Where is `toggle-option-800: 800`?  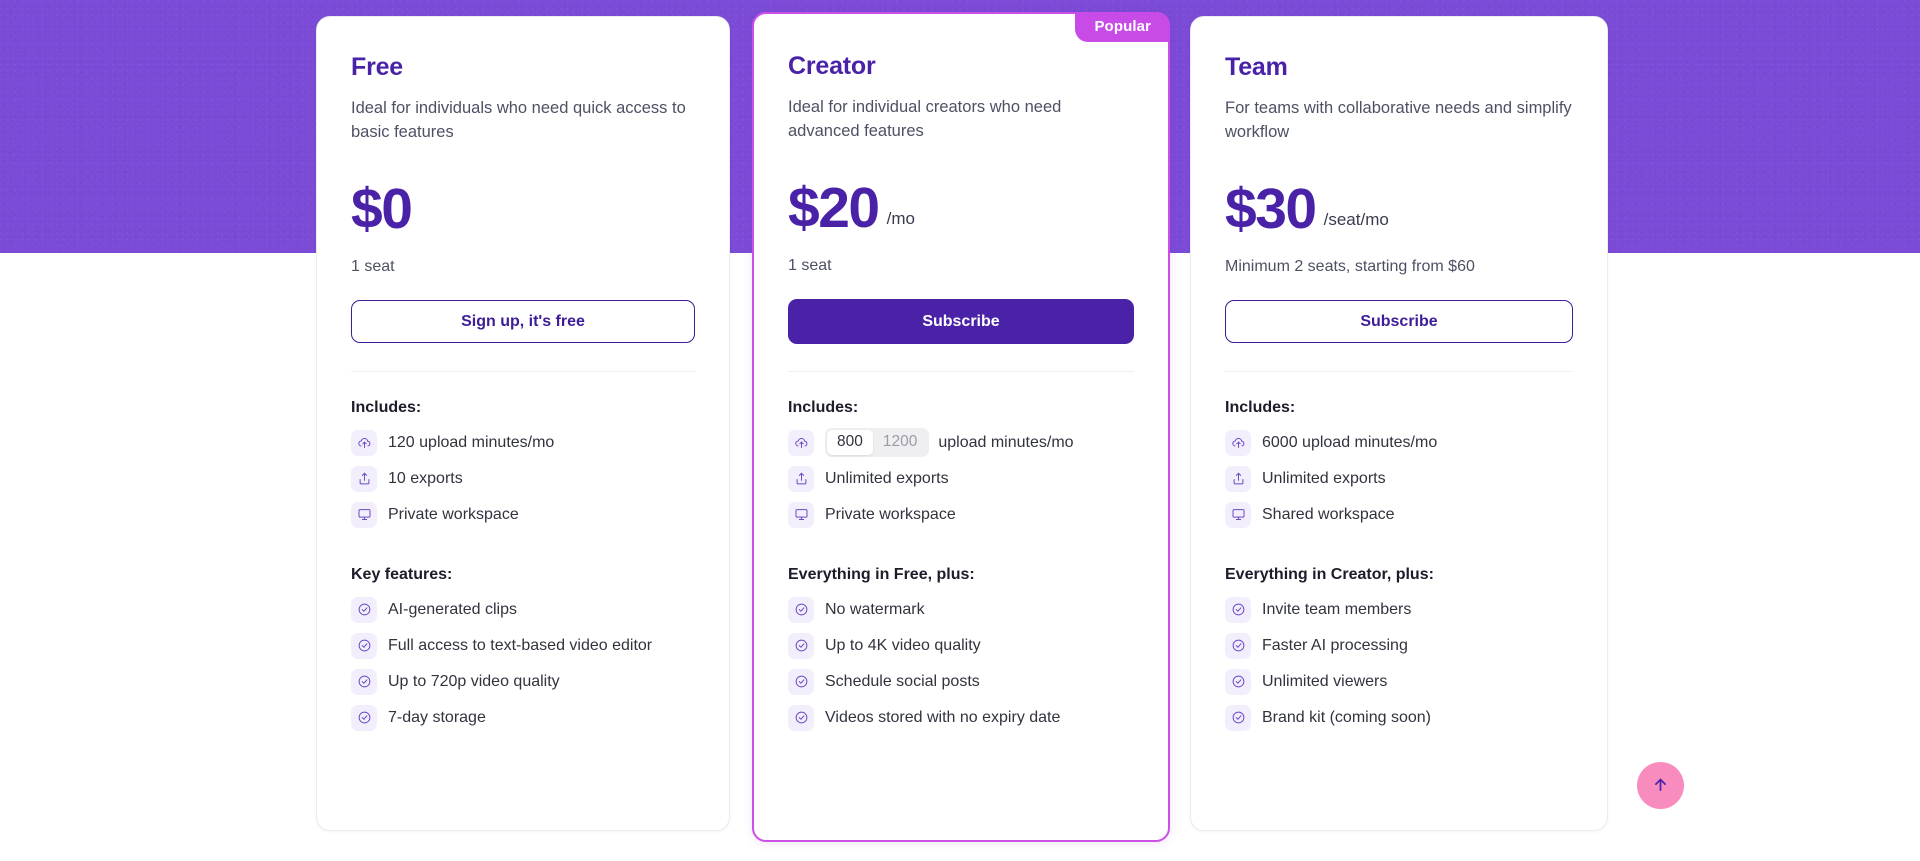
toggle-option-800: 800 is located at coordinates (850, 443).